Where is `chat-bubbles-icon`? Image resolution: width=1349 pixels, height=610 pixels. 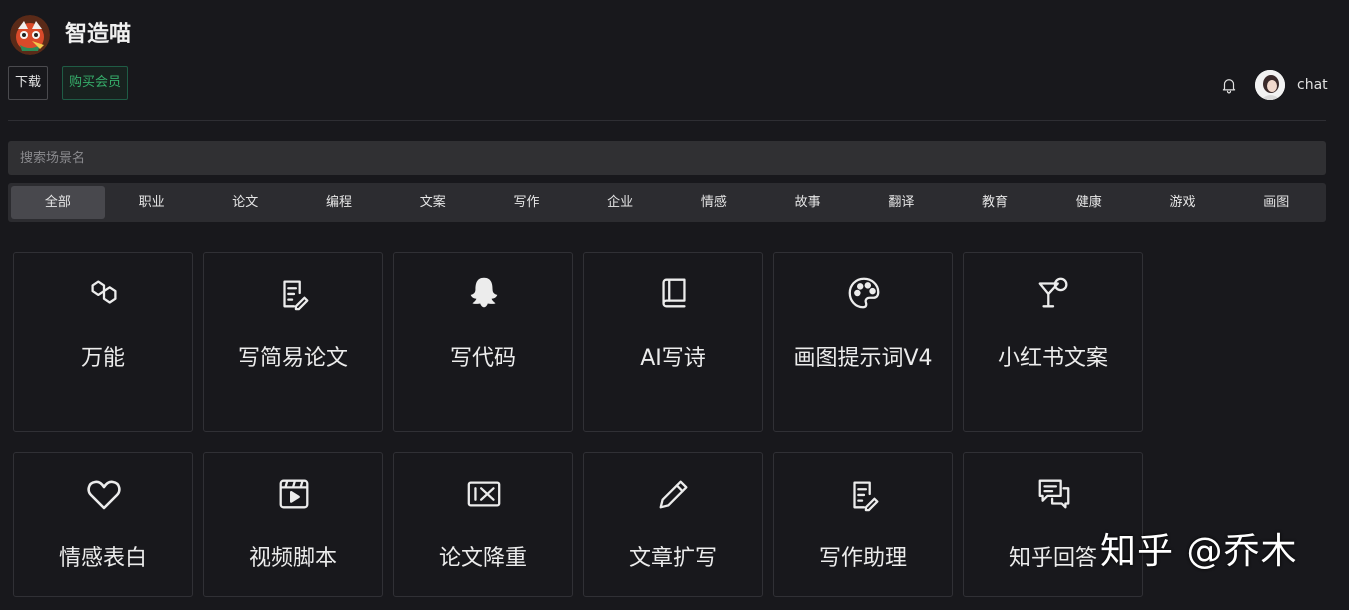
chat-bubbles-icon is located at coordinates (1054, 494).